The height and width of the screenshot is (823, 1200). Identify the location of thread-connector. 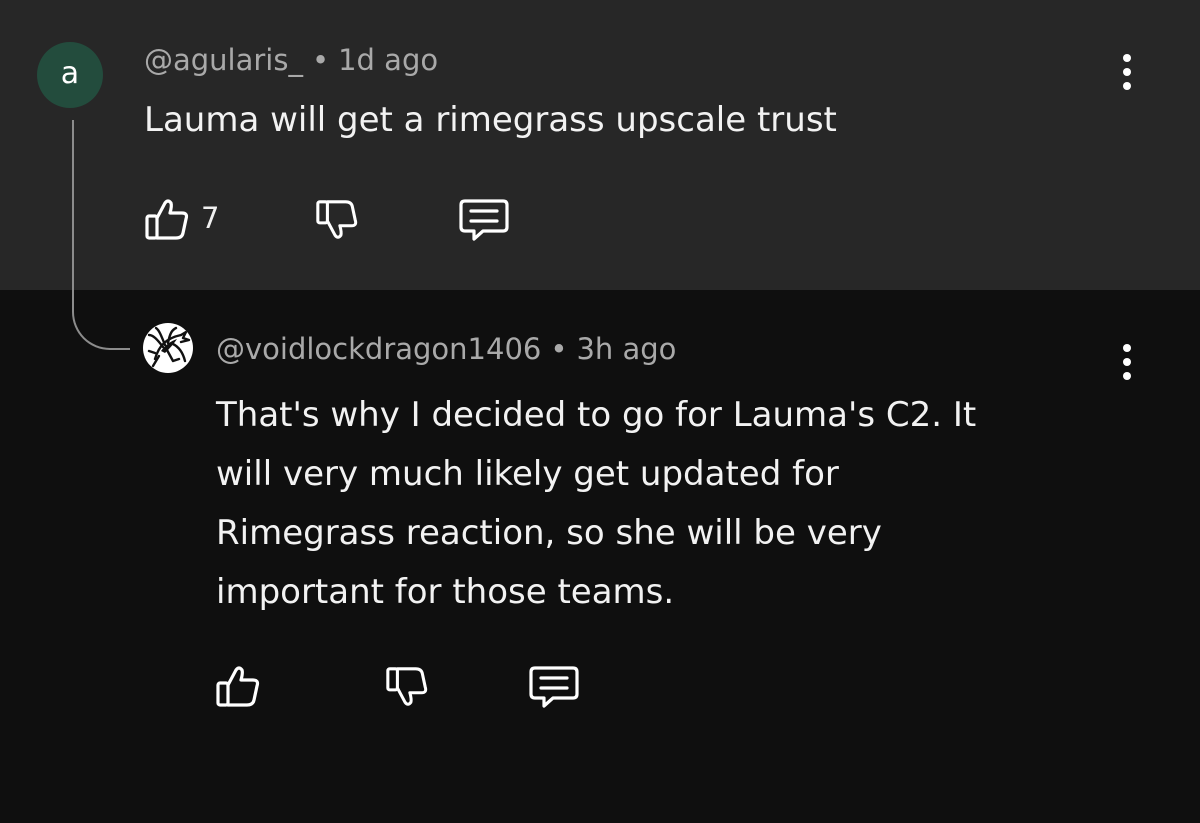
(101, 235).